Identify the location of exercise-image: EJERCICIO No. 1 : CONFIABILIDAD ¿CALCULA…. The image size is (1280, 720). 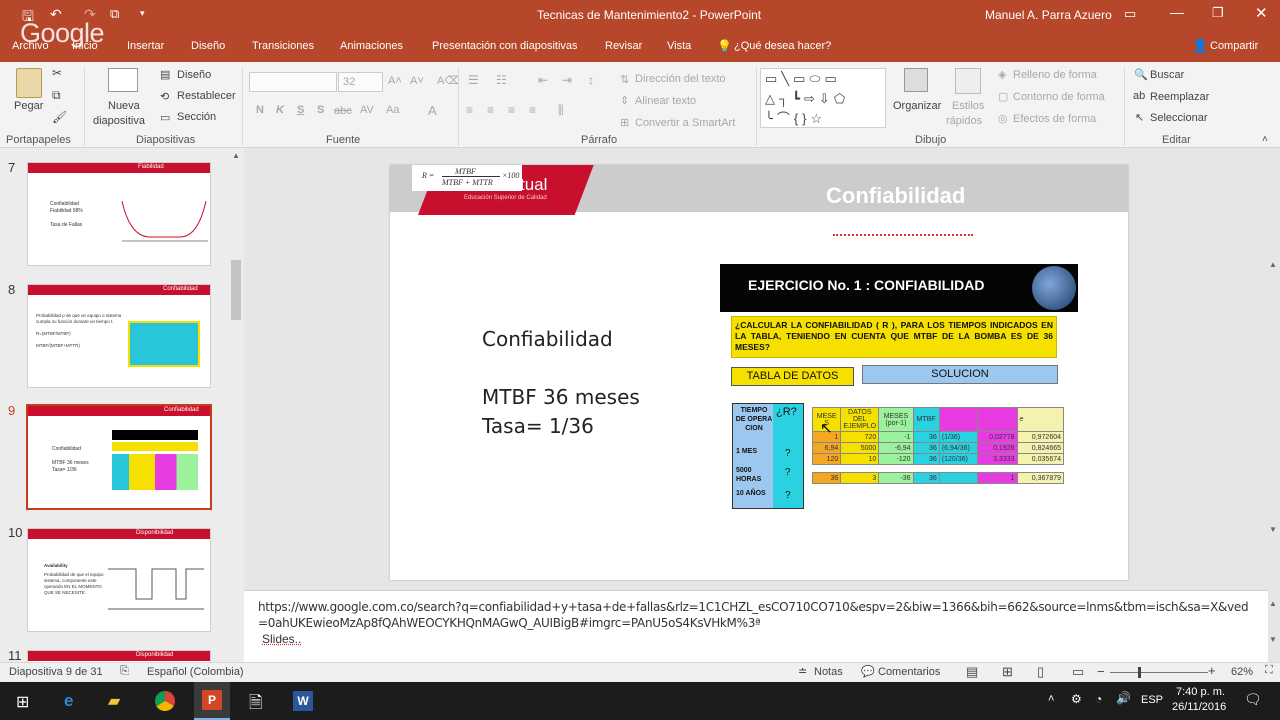
(900, 389).